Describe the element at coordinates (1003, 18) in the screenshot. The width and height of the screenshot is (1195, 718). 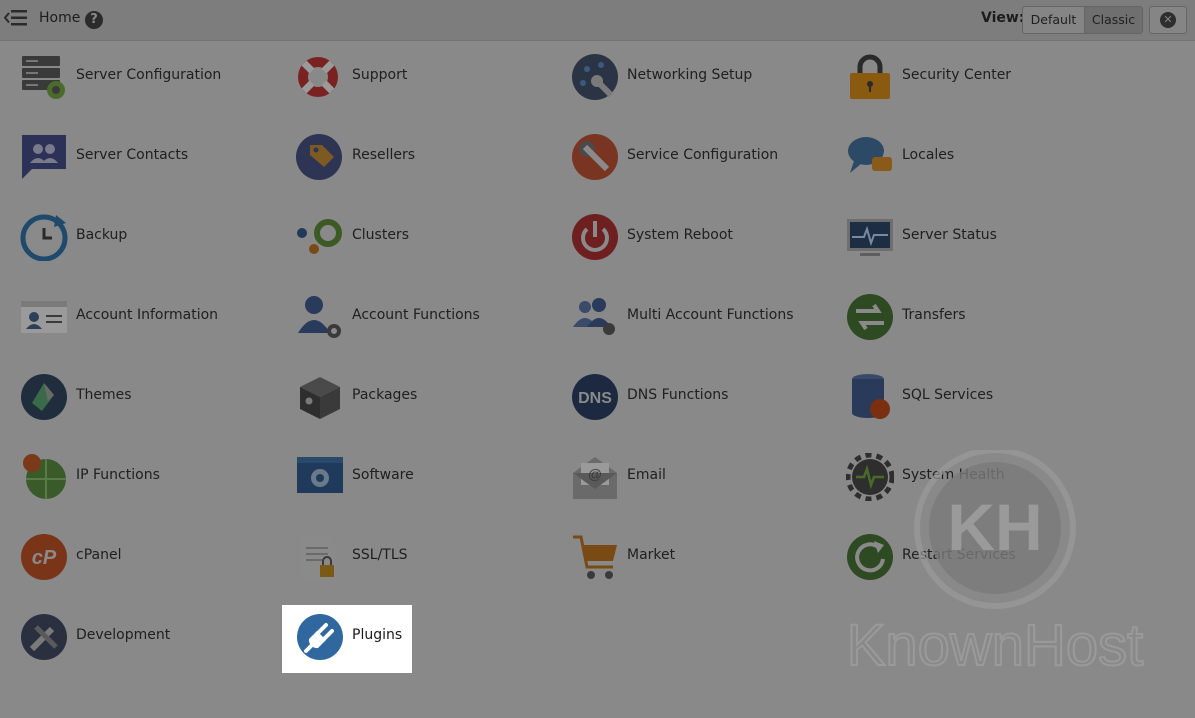
I see `view-label: View:` at that location.